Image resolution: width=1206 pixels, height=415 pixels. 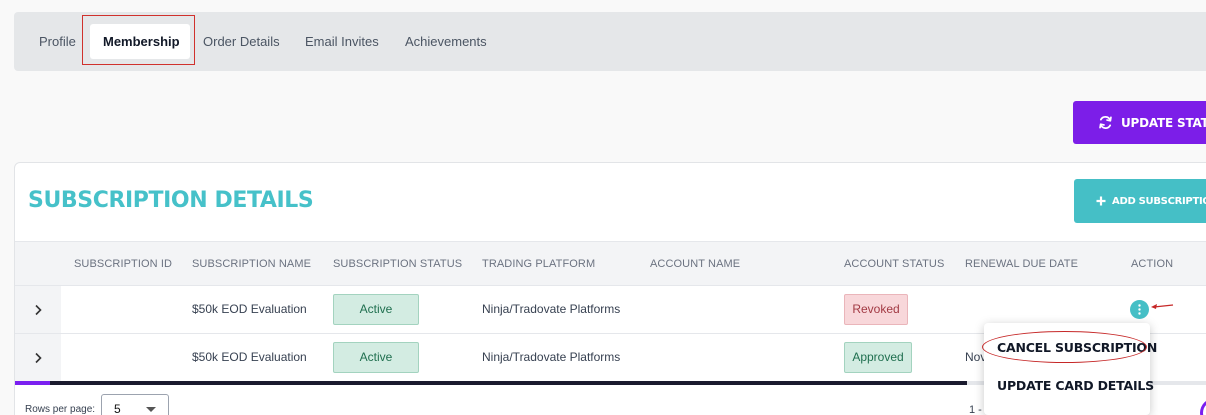 What do you see at coordinates (1152, 264) in the screenshot?
I see `header-action: ACTION` at bounding box center [1152, 264].